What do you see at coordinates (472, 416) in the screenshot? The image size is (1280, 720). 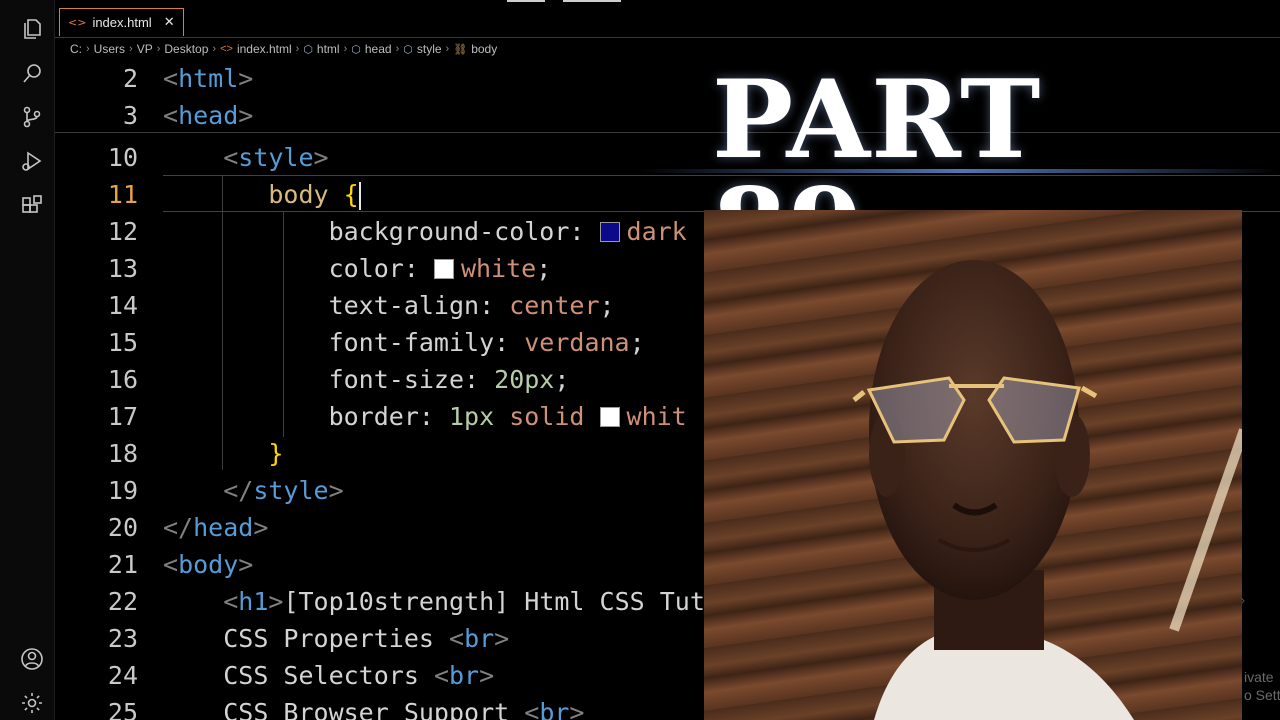 I see `code-token: 1px` at bounding box center [472, 416].